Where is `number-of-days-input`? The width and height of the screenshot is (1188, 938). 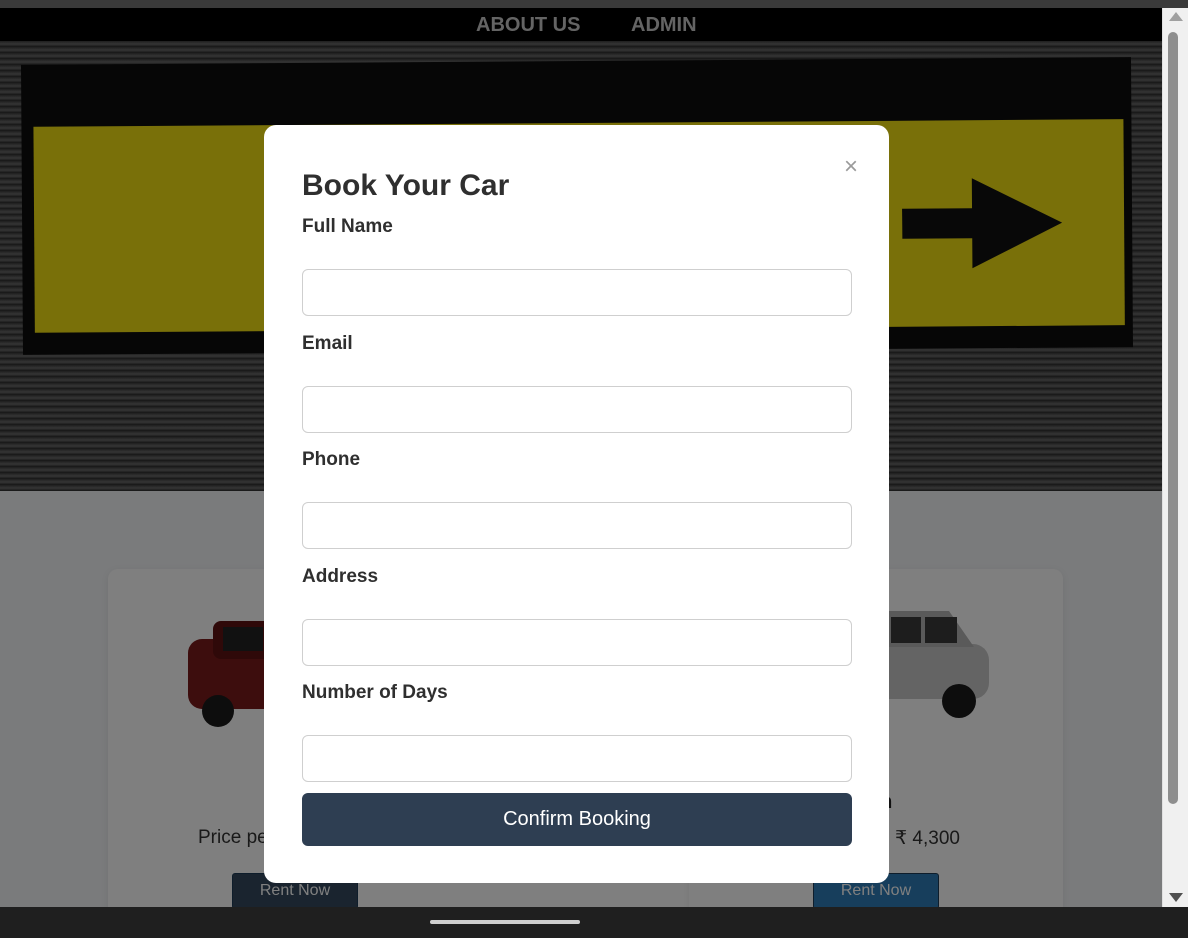 number-of-days-input is located at coordinates (577, 758).